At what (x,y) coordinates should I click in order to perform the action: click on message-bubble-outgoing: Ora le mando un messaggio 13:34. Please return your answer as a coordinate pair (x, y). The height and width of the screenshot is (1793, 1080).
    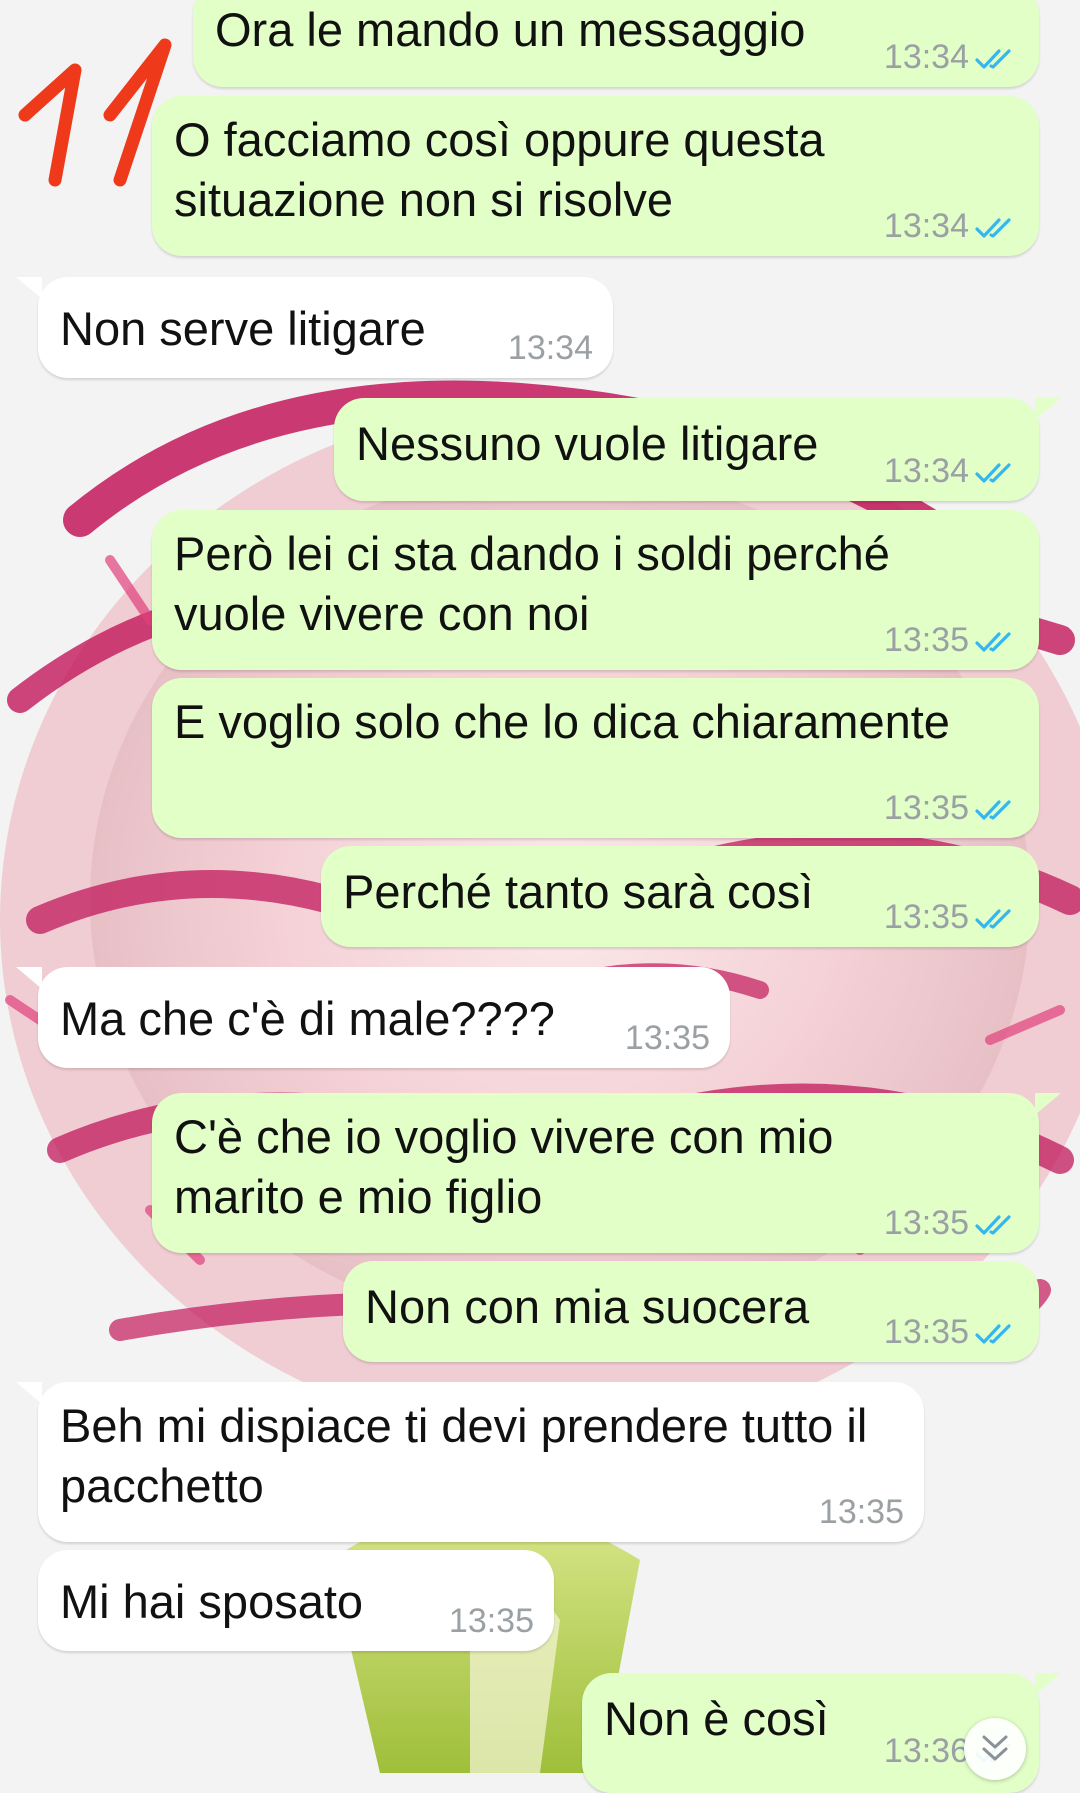
    Looking at the image, I should click on (616, 43).